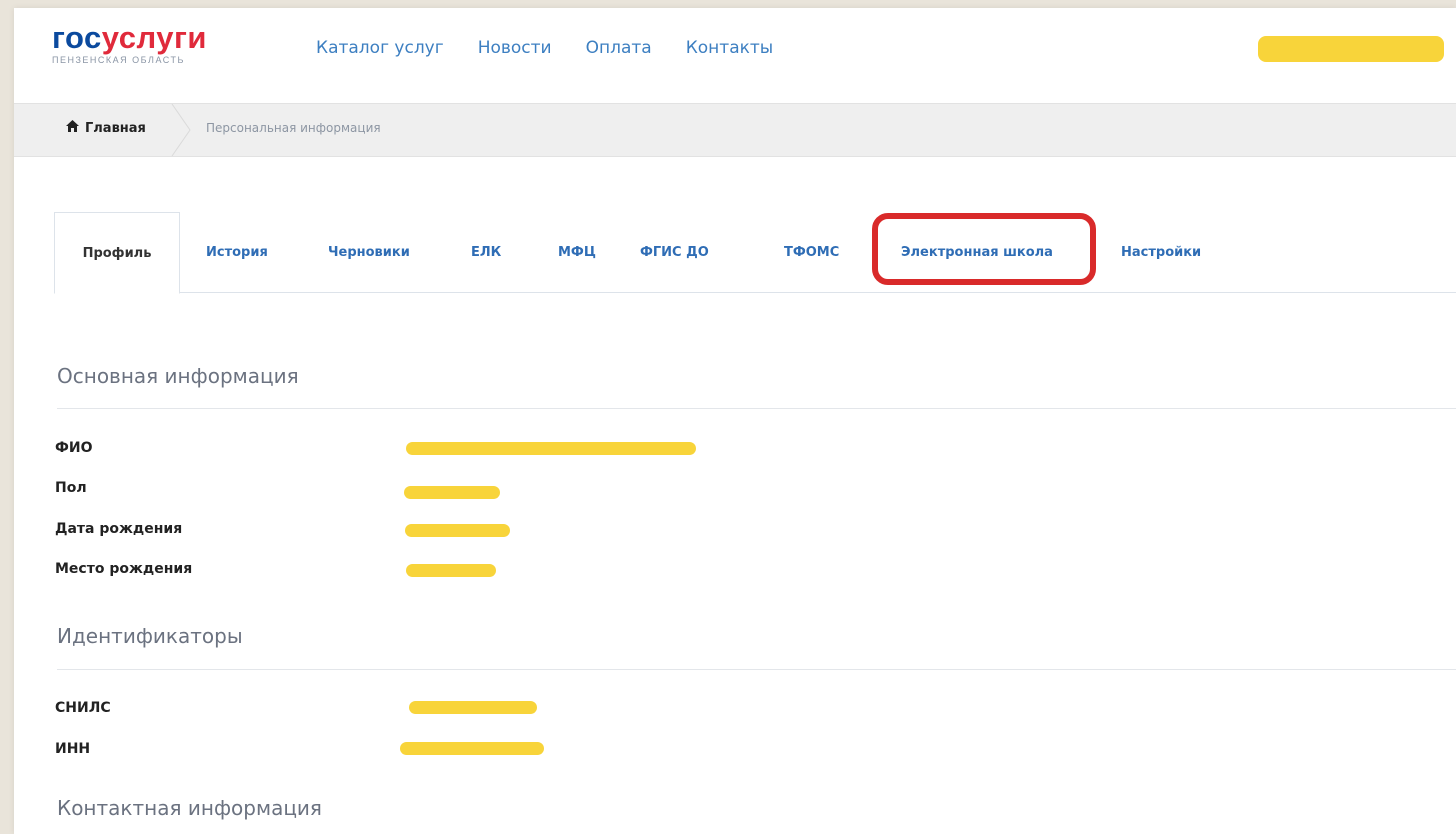  Describe the element at coordinates (124, 569) in the screenshot. I see `field-label-birth-place: Место рождения` at that location.